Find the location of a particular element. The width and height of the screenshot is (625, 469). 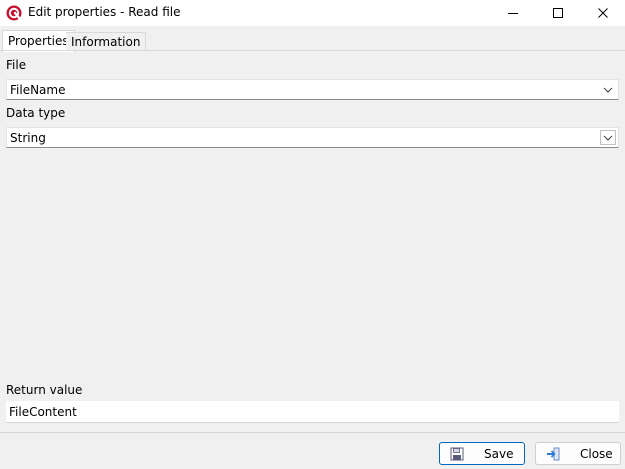

save-label: Save is located at coordinates (499, 454).